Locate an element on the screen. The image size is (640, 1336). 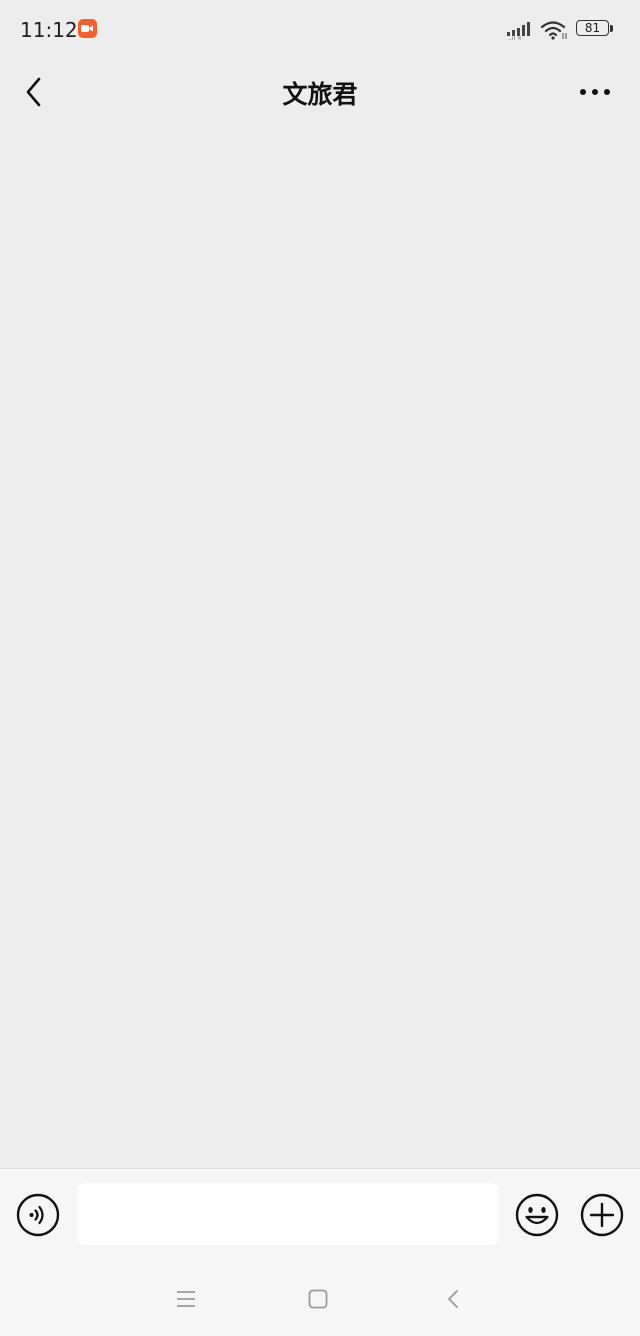
home-icon is located at coordinates (318, 1299).